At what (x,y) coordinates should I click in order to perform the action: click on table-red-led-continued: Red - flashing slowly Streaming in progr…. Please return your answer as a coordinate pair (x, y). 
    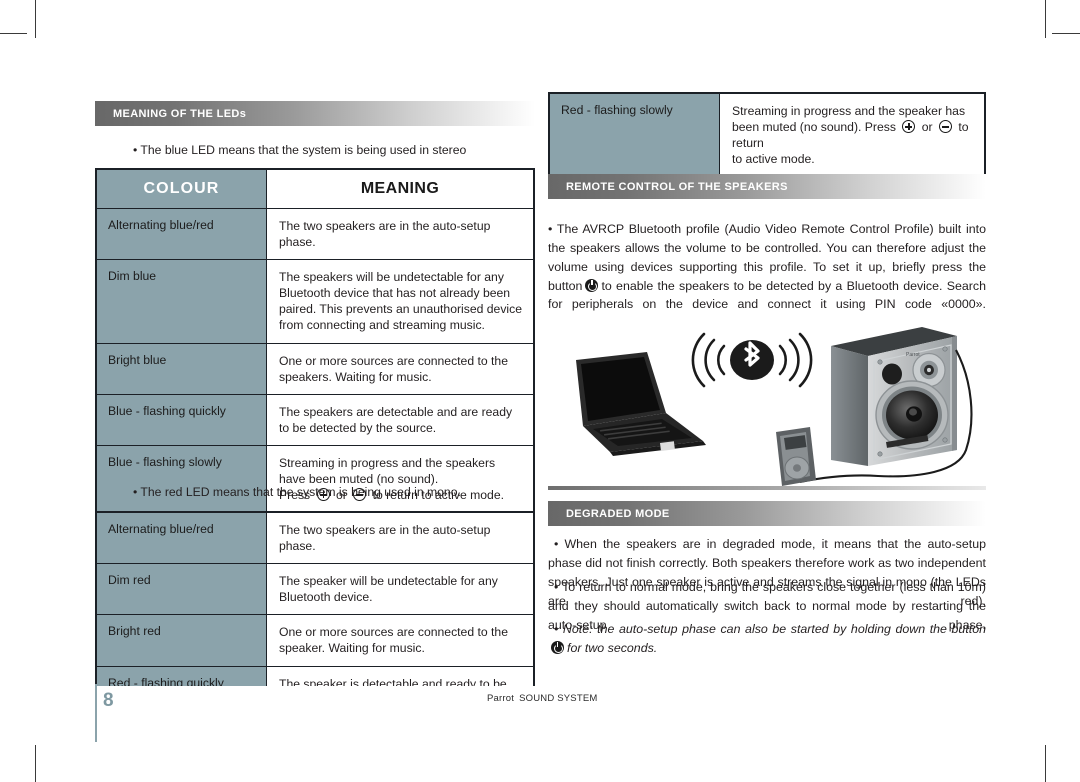
    Looking at the image, I should click on (767, 135).